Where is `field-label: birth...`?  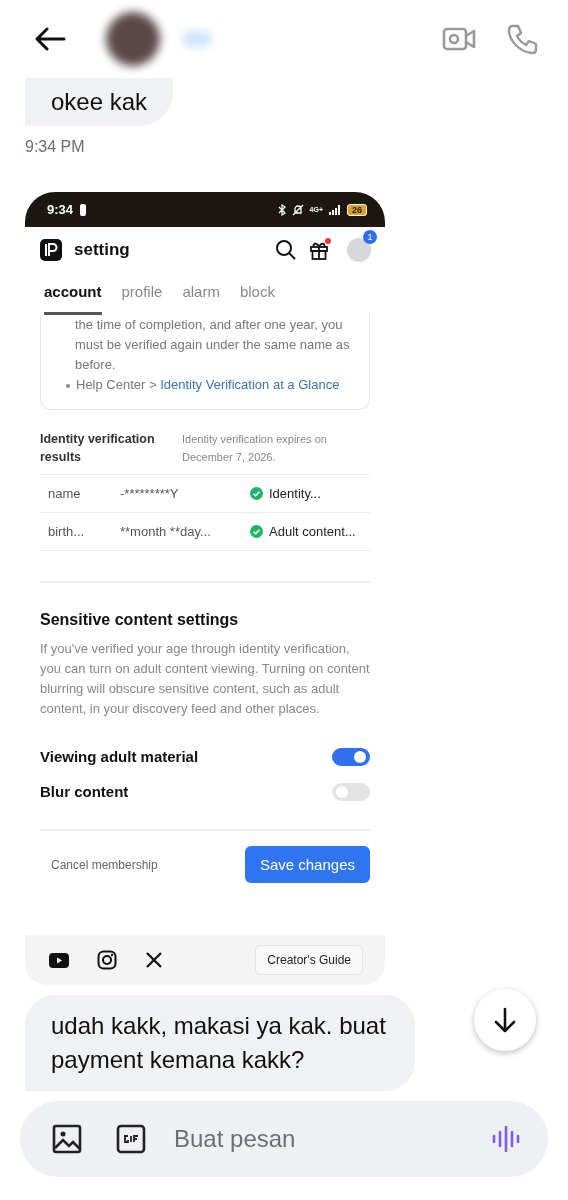 field-label: birth... is located at coordinates (66, 531).